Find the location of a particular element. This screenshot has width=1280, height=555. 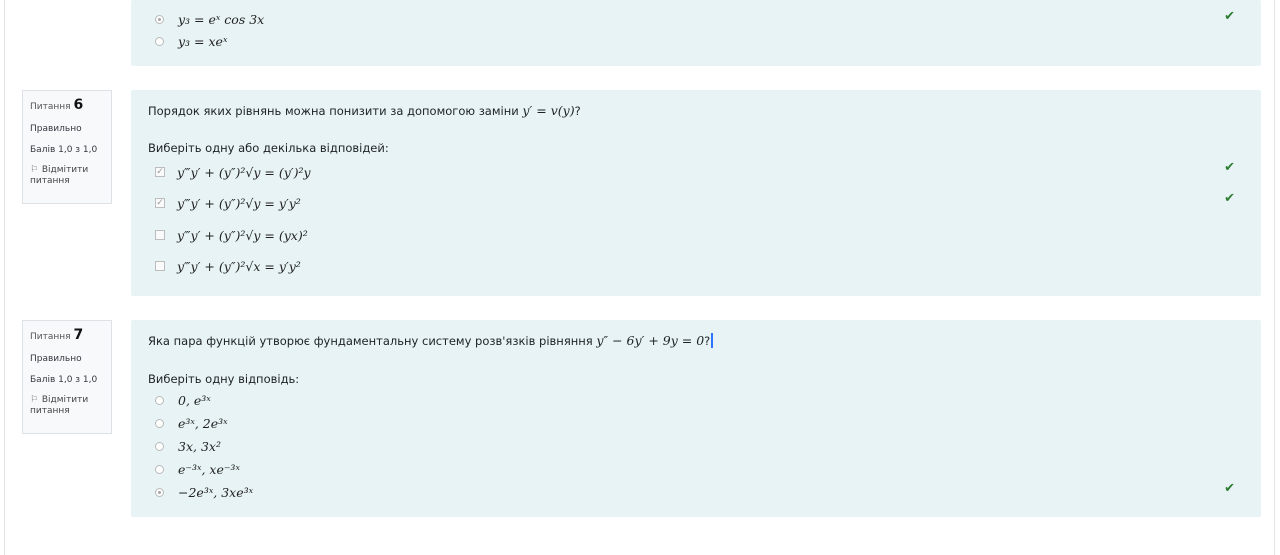

q5-option-1: y₃ = eˣ cos 3x is located at coordinates (209, 19).